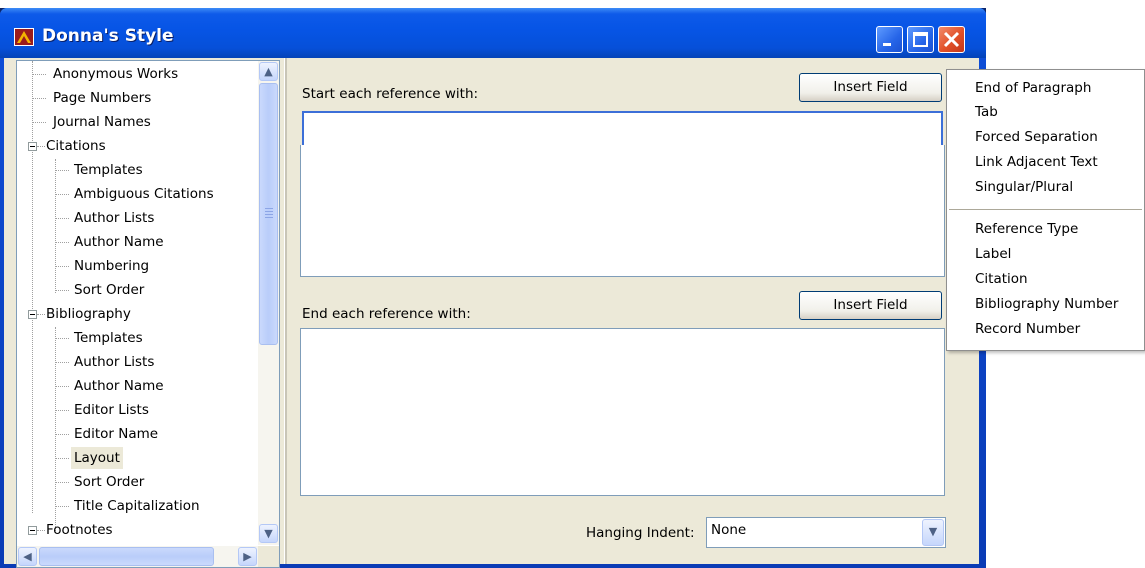 The image size is (1145, 568). What do you see at coordinates (622, 211) in the screenshot?
I see `start-reference-field-area` at bounding box center [622, 211].